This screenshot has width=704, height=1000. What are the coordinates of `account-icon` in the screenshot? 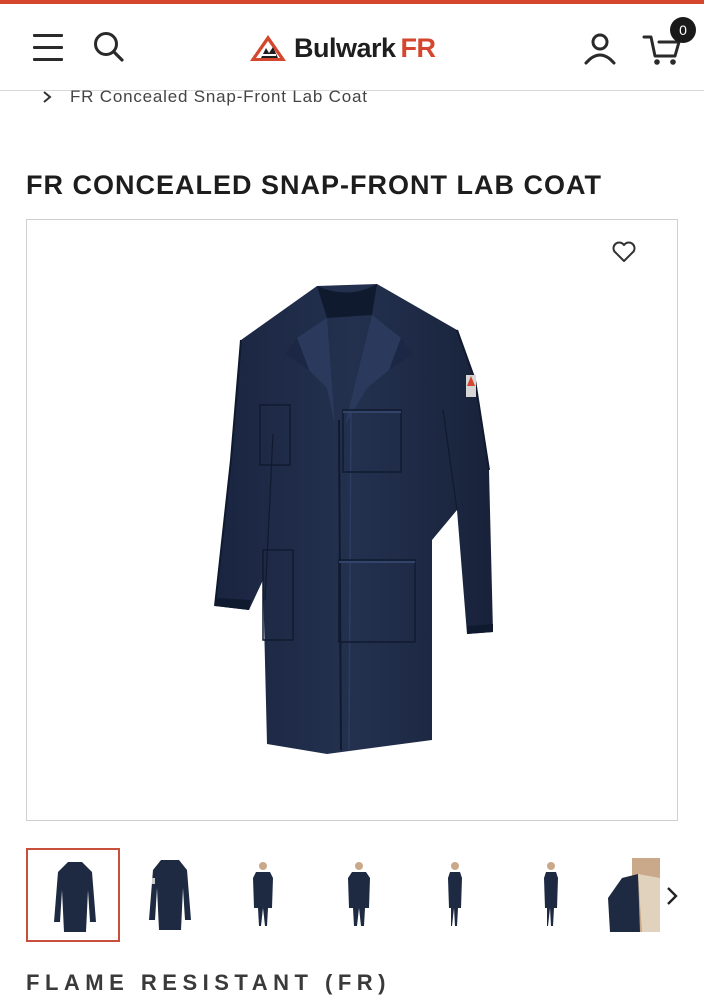 It's located at (600, 49).